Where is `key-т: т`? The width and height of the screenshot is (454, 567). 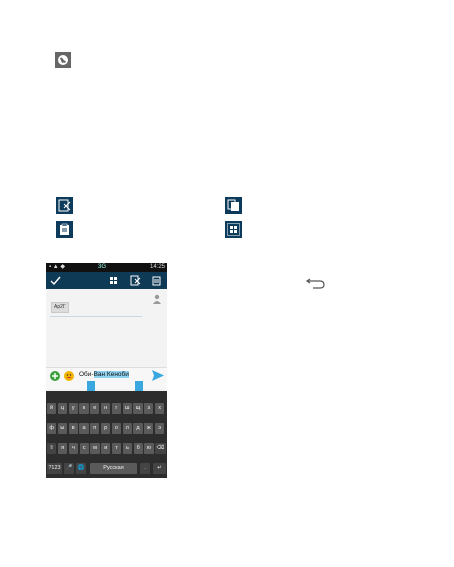 key-т: т is located at coordinates (117, 448).